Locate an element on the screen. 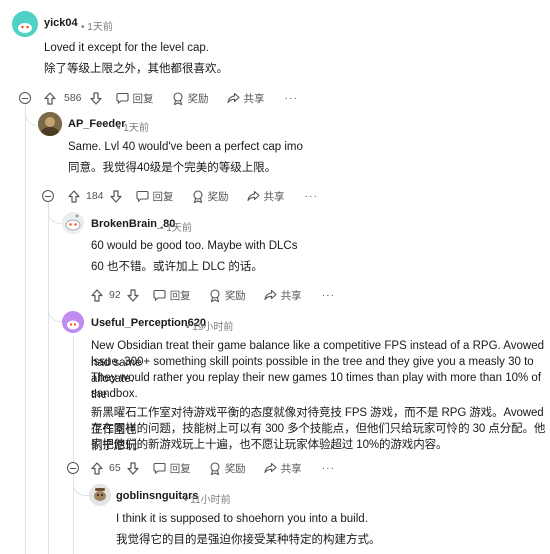 Image resolution: width=550 pixels, height=554 pixels. profile-photo-icon is located at coordinates (50, 124).